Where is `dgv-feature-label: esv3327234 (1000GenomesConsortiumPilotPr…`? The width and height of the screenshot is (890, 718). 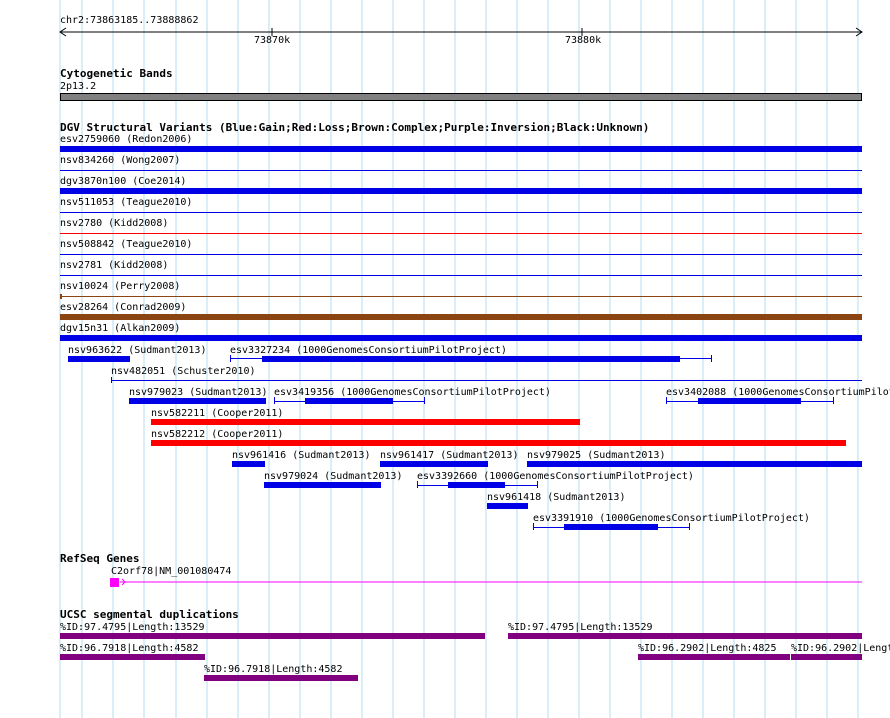 dgv-feature-label: esv3327234 (1000GenomesConsortiumPilotPr… is located at coordinates (368, 350).